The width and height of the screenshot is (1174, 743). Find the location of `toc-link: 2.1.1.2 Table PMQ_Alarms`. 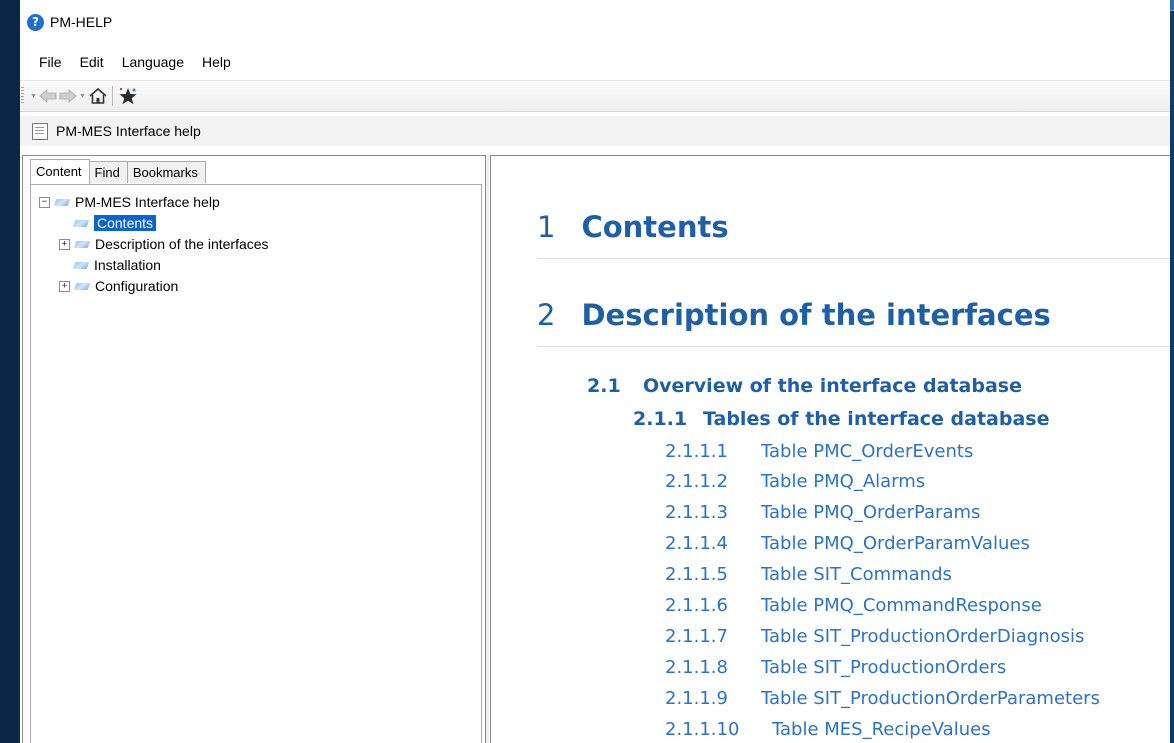

toc-link: 2.1.1.2 Table PMQ_Alarms is located at coordinates (795, 481).